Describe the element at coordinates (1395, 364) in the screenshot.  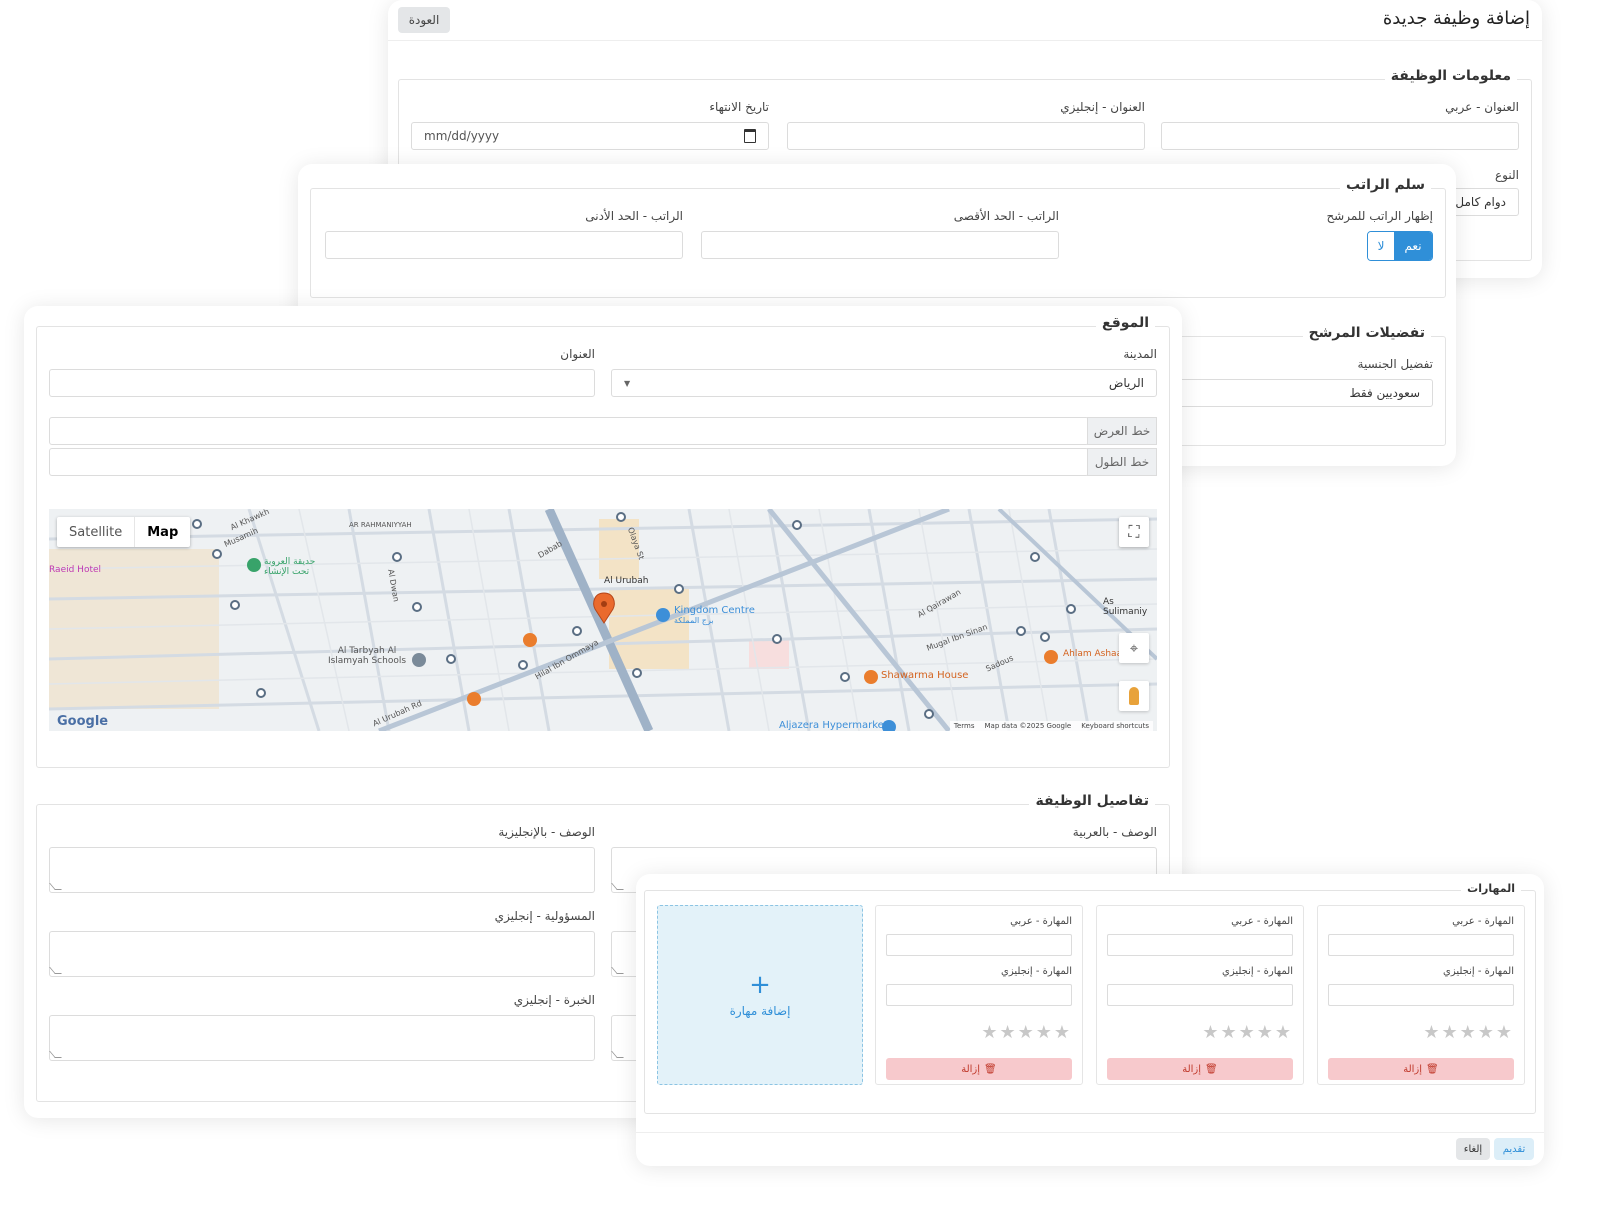
I see `nationality-label: تفضيل الجنسية` at that location.